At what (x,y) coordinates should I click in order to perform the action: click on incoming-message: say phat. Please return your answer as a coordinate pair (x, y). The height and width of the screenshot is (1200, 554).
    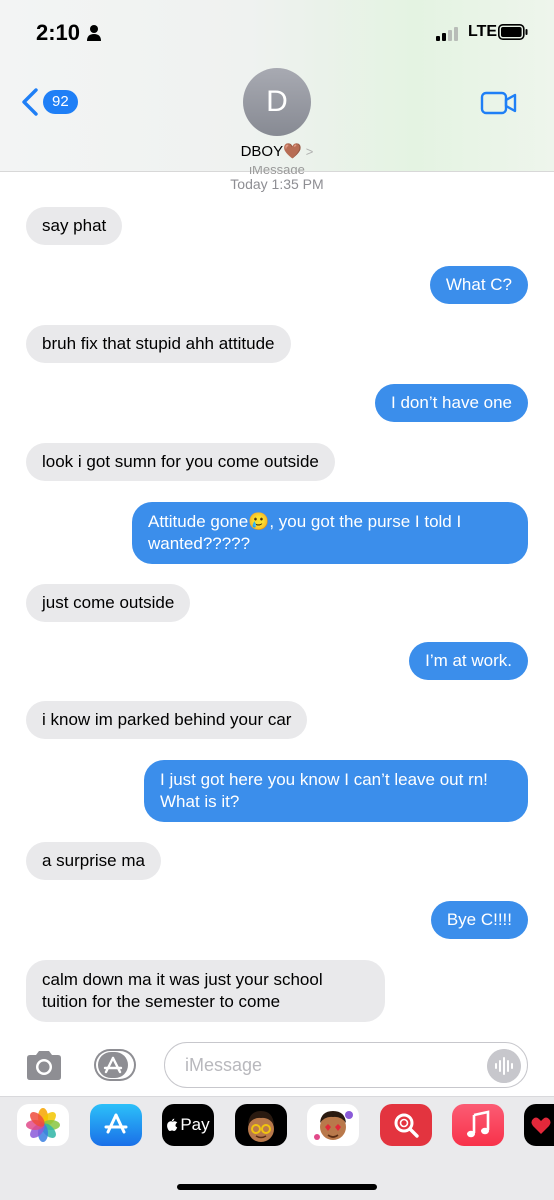
    Looking at the image, I should click on (74, 226).